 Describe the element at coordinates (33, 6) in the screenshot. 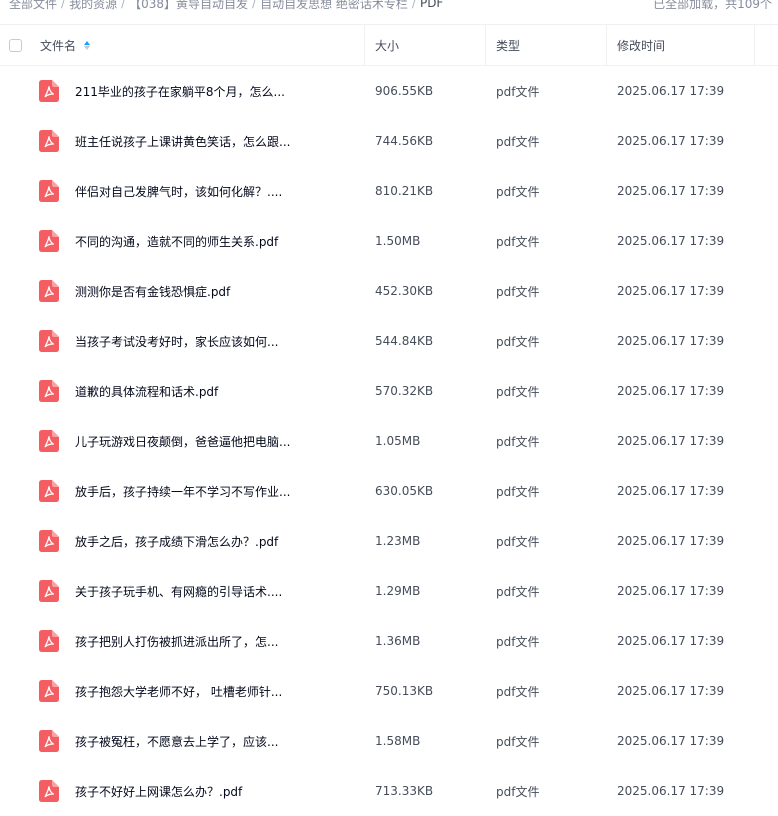

I see `breadcrumb-all-files: 全部文件` at that location.